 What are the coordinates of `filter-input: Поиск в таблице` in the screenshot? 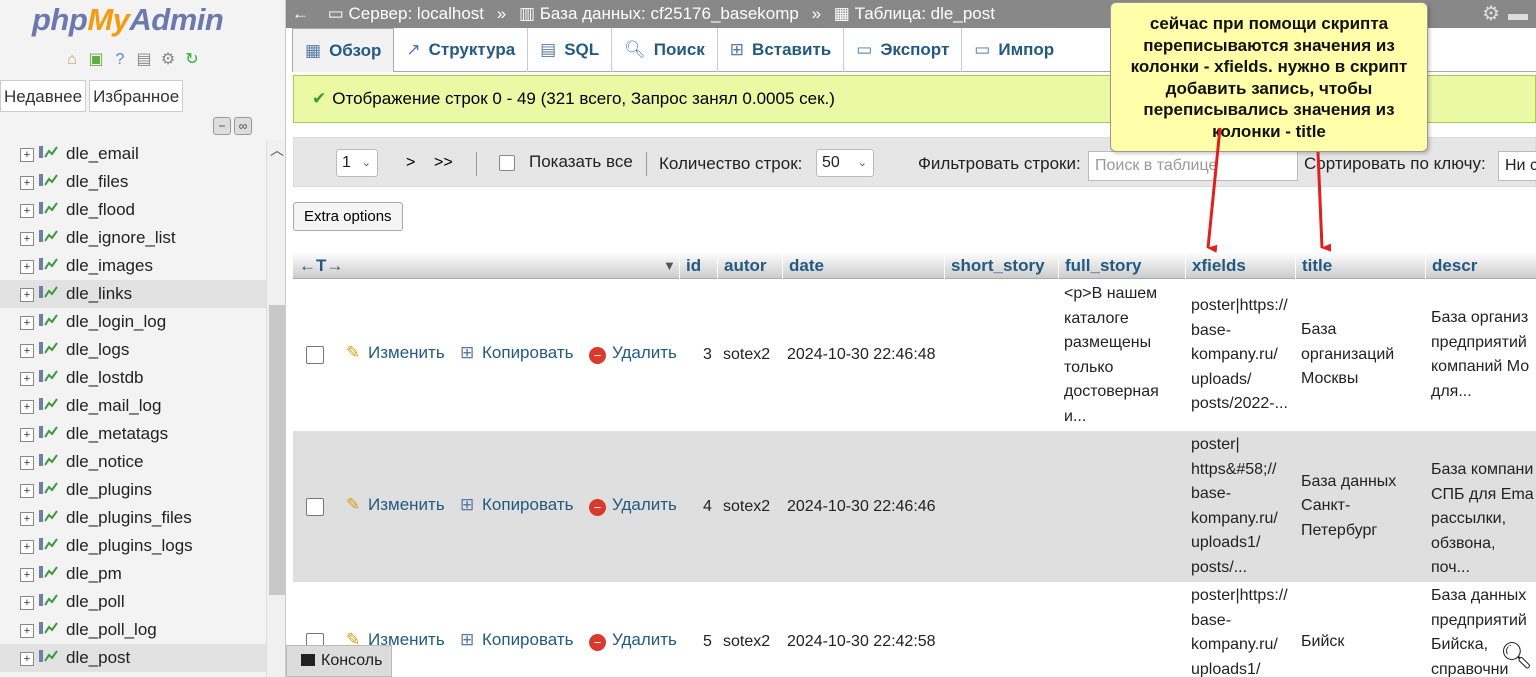 It's located at (1193, 166).